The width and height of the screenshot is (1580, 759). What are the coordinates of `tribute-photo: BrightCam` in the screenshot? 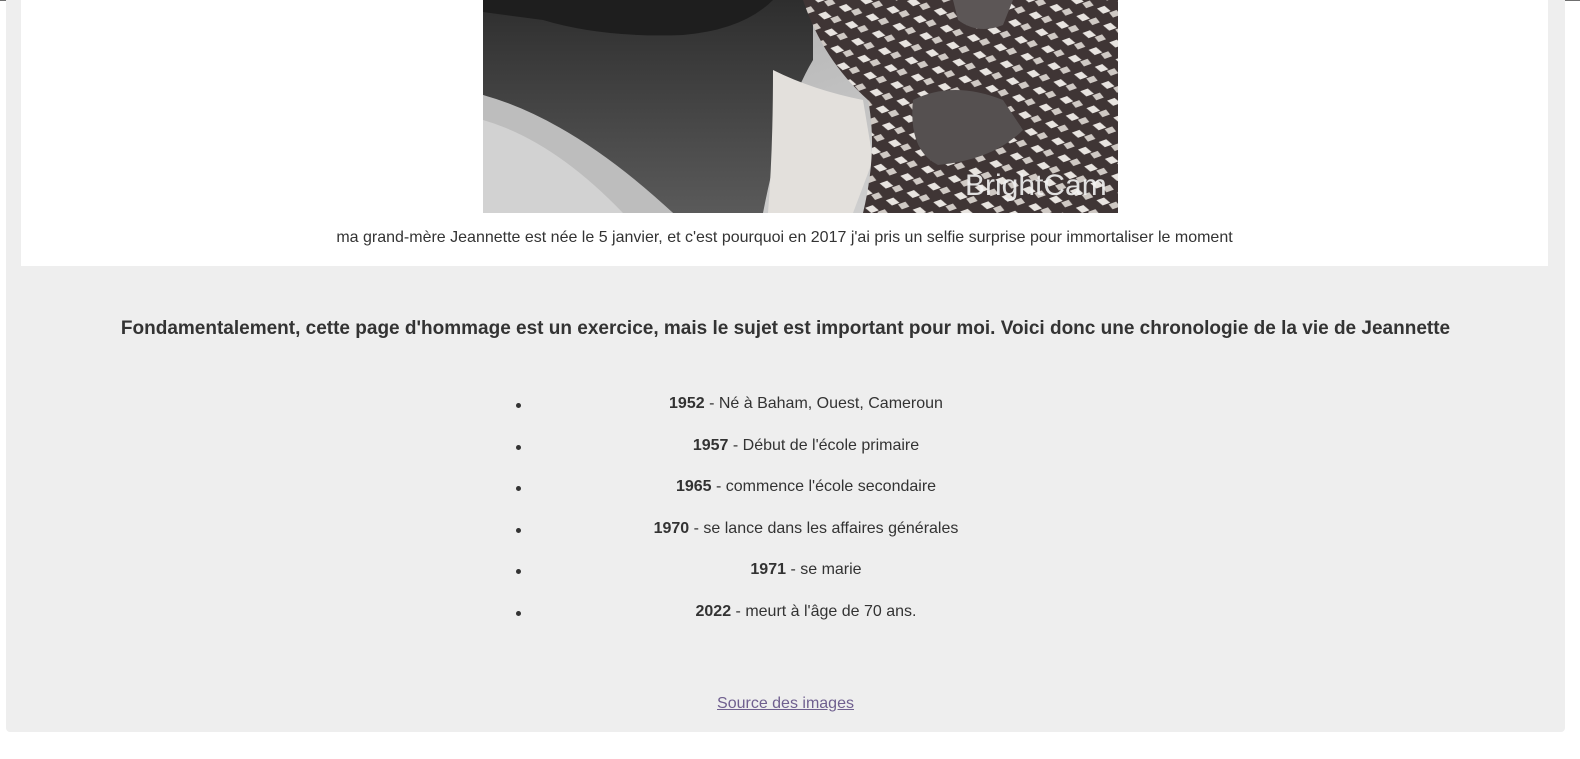 It's located at (800, 106).